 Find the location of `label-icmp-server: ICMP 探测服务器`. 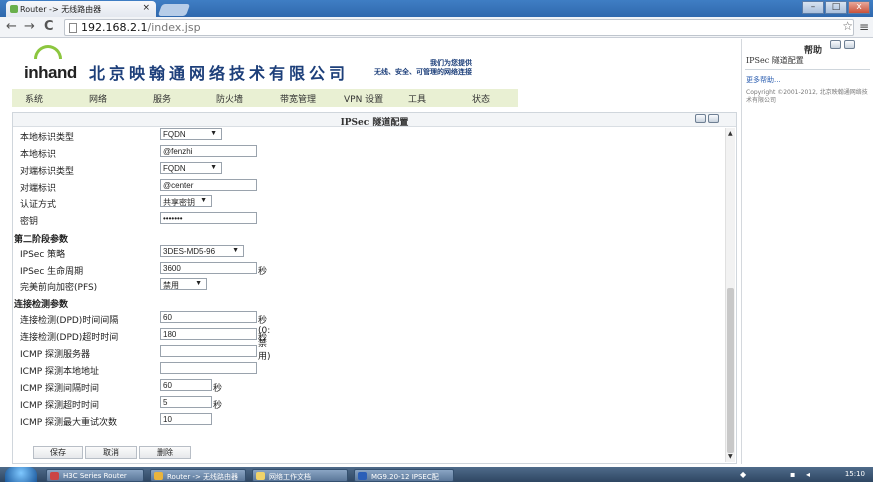

label-icmp-server: ICMP 探测服务器 is located at coordinates (55, 355).